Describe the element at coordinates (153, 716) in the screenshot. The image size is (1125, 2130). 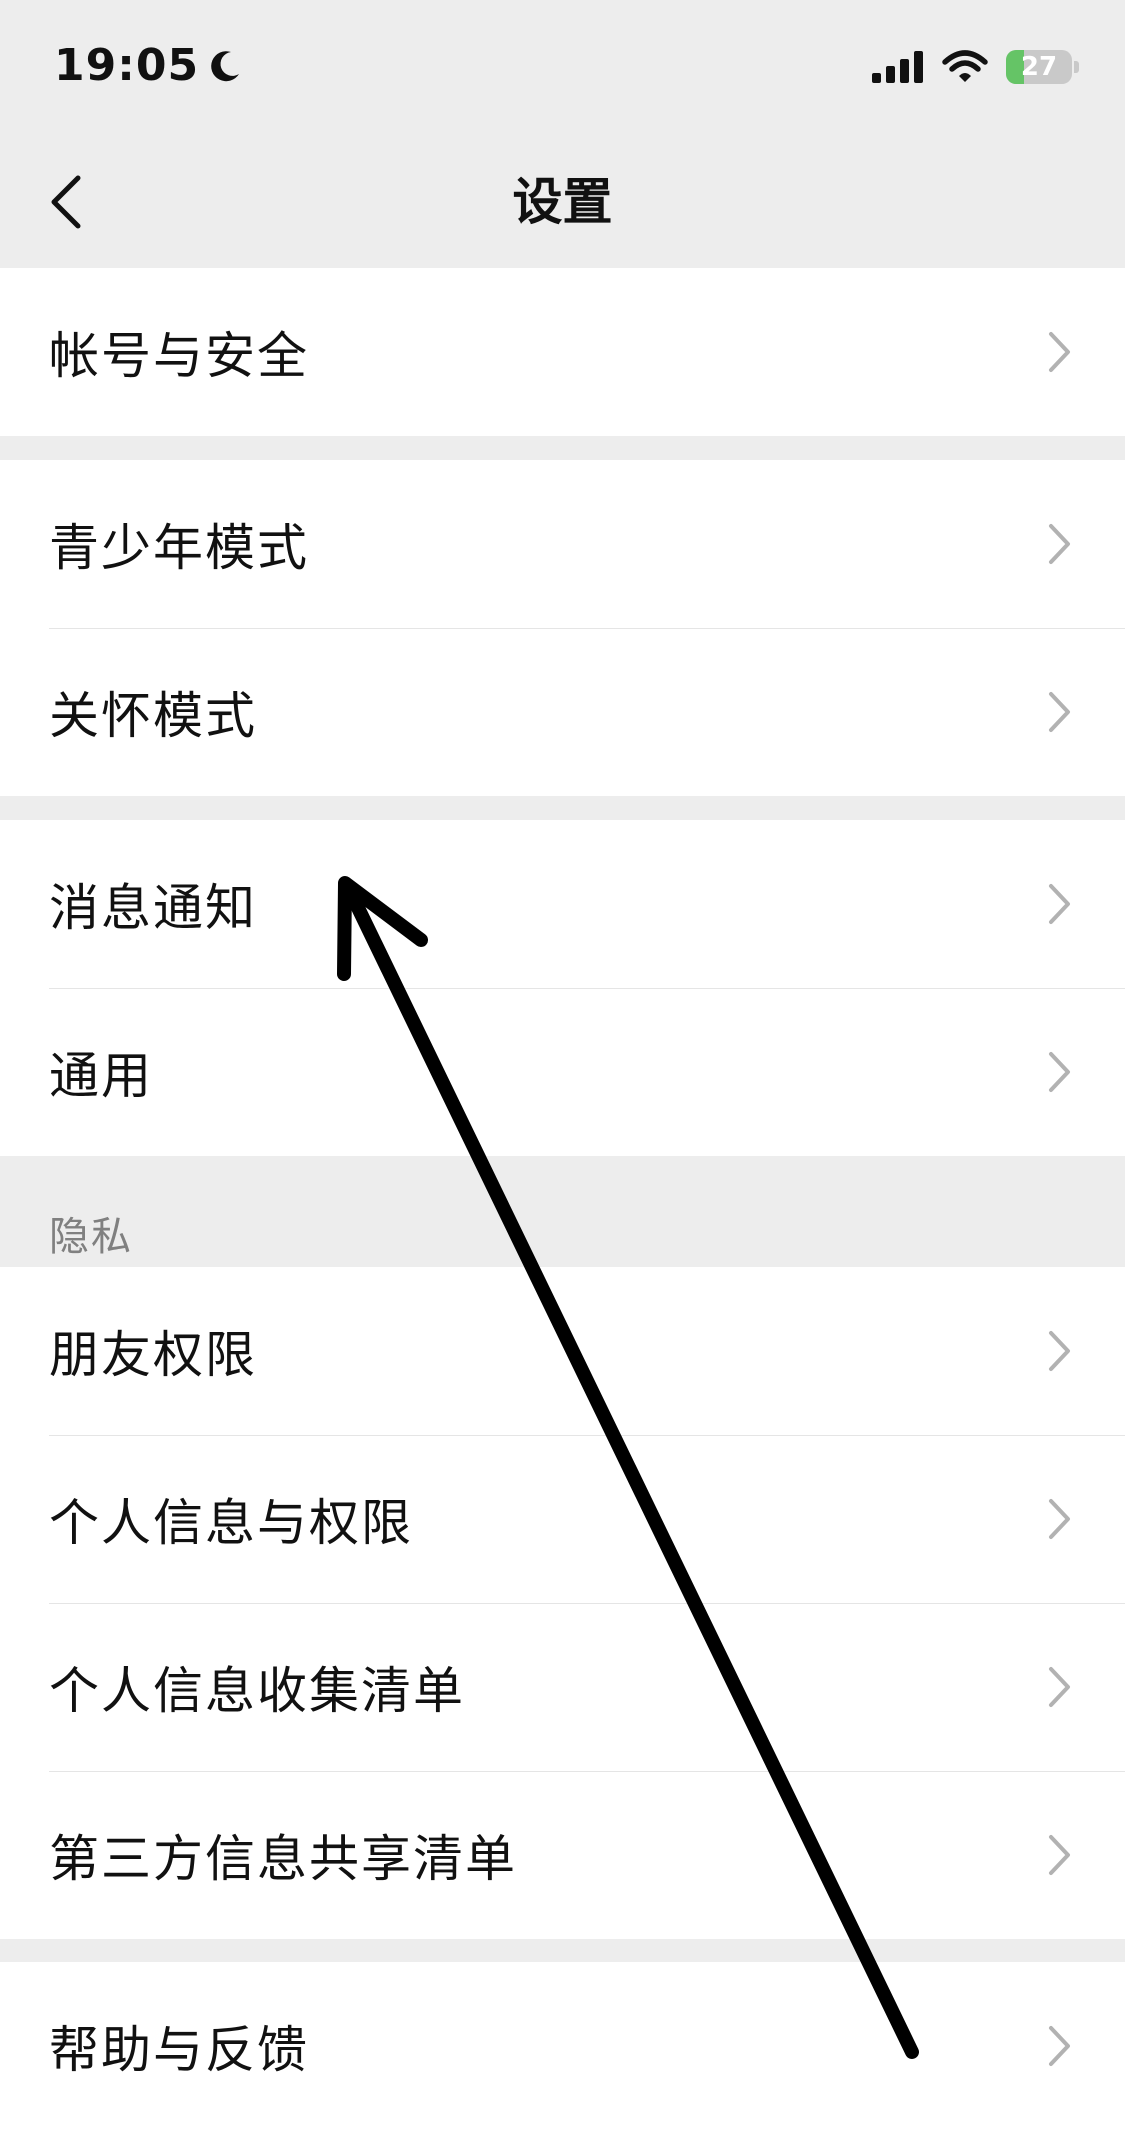
I see `settings-item-label: 关怀模式` at that location.